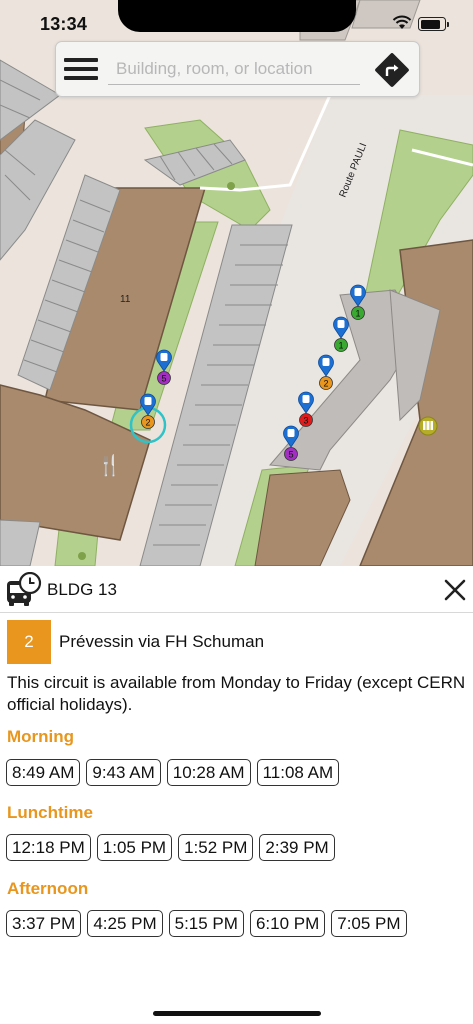  What do you see at coordinates (64, 24) in the screenshot?
I see `status-time: 13:34` at bounding box center [64, 24].